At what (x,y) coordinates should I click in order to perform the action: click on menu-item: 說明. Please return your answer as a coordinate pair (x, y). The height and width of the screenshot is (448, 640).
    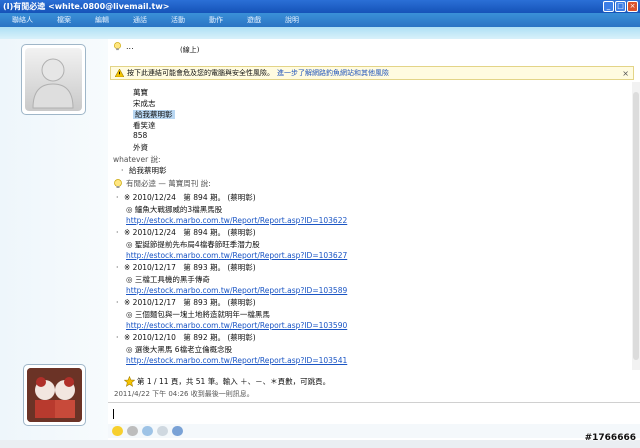
    Looking at the image, I should click on (292, 20).